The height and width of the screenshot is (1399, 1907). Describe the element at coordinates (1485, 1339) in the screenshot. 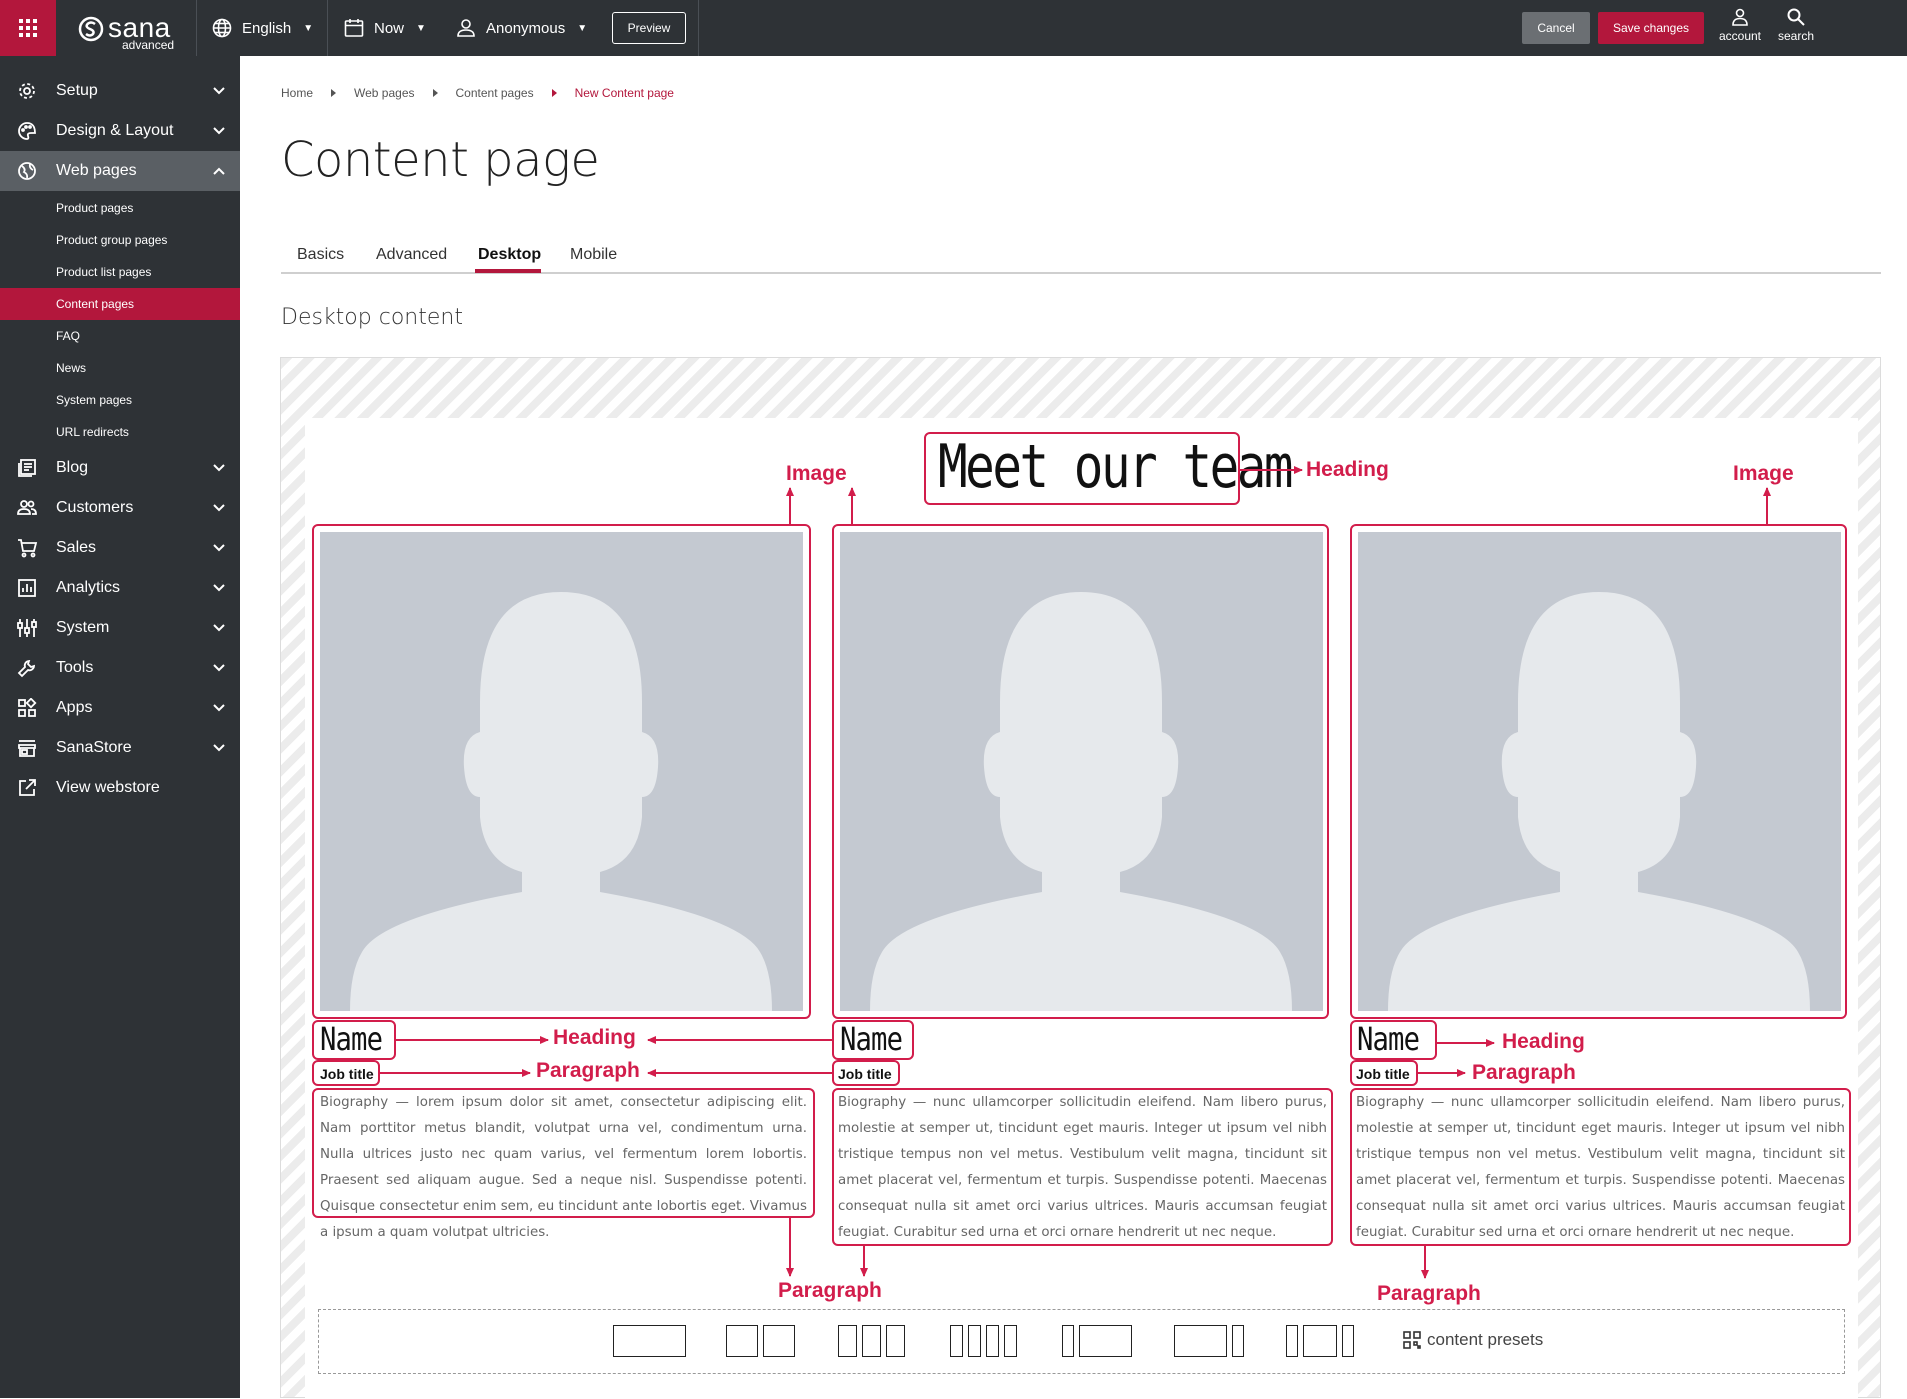

I see `content-presets-label: content presets` at that location.